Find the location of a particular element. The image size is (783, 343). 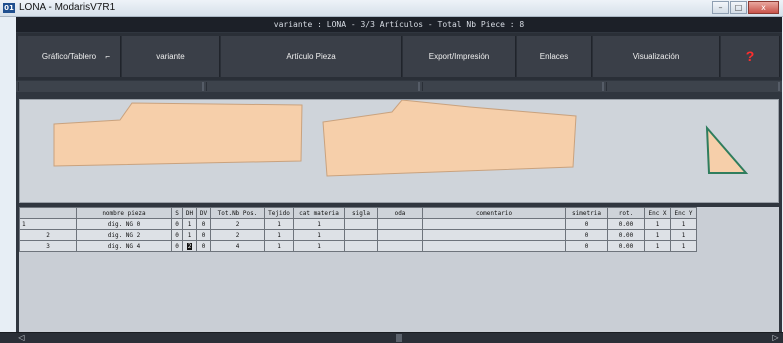

table-row: 3 dig. NG 4 0 2 0 4 1 1 0 0.00 1 1 is located at coordinates (358, 246).